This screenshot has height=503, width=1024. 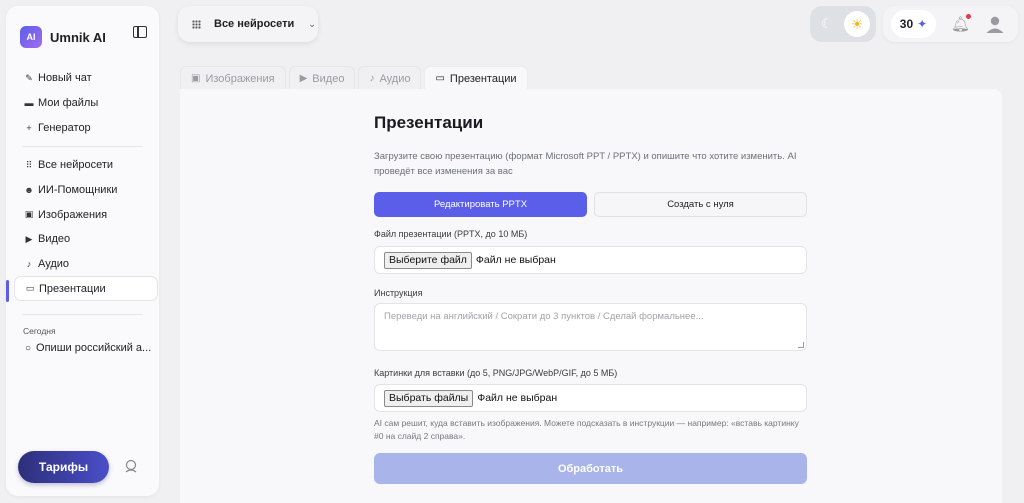 What do you see at coordinates (73, 214) in the screenshot?
I see `sidebar-item-label: Изображения` at bounding box center [73, 214].